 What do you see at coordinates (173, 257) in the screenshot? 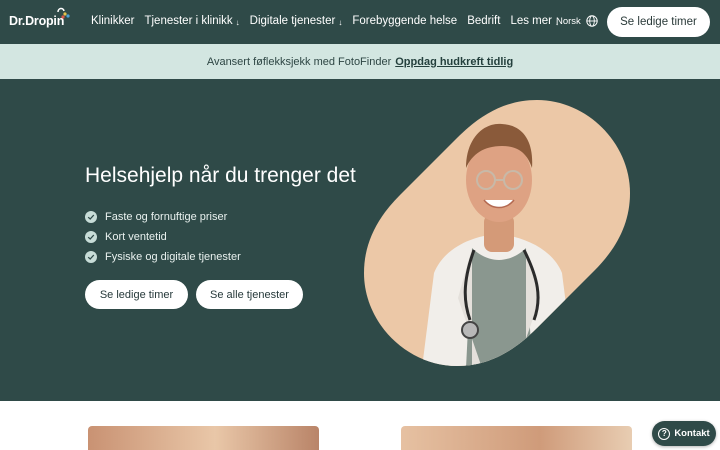
I see `feature-label: Fysiske og digitale tjenester` at bounding box center [173, 257].